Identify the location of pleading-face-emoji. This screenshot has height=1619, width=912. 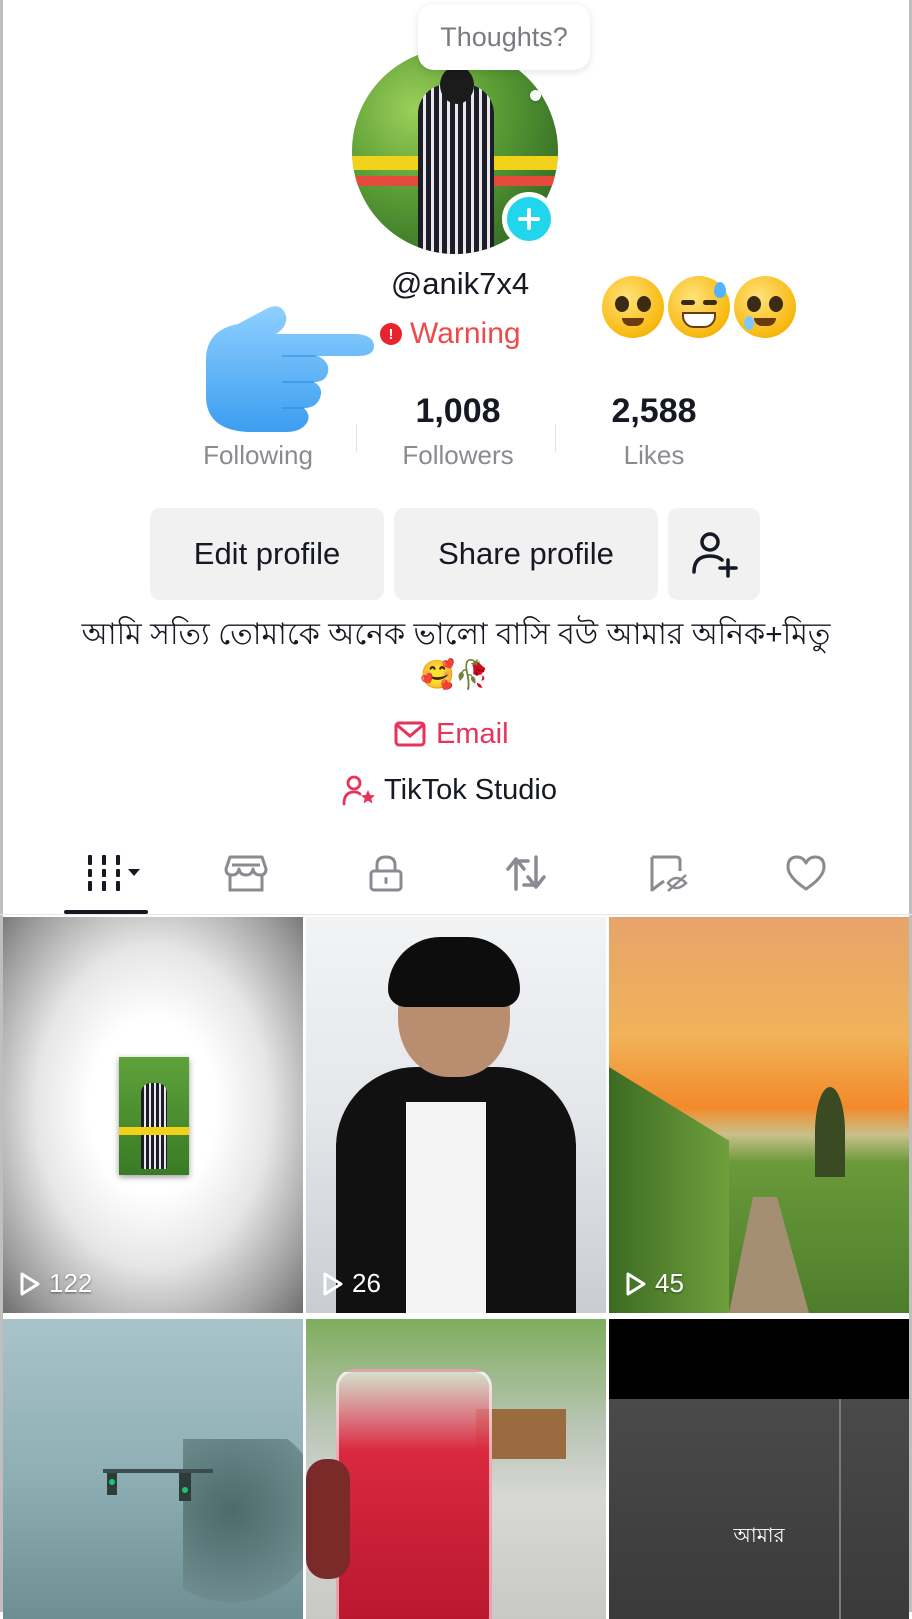
(633, 307).